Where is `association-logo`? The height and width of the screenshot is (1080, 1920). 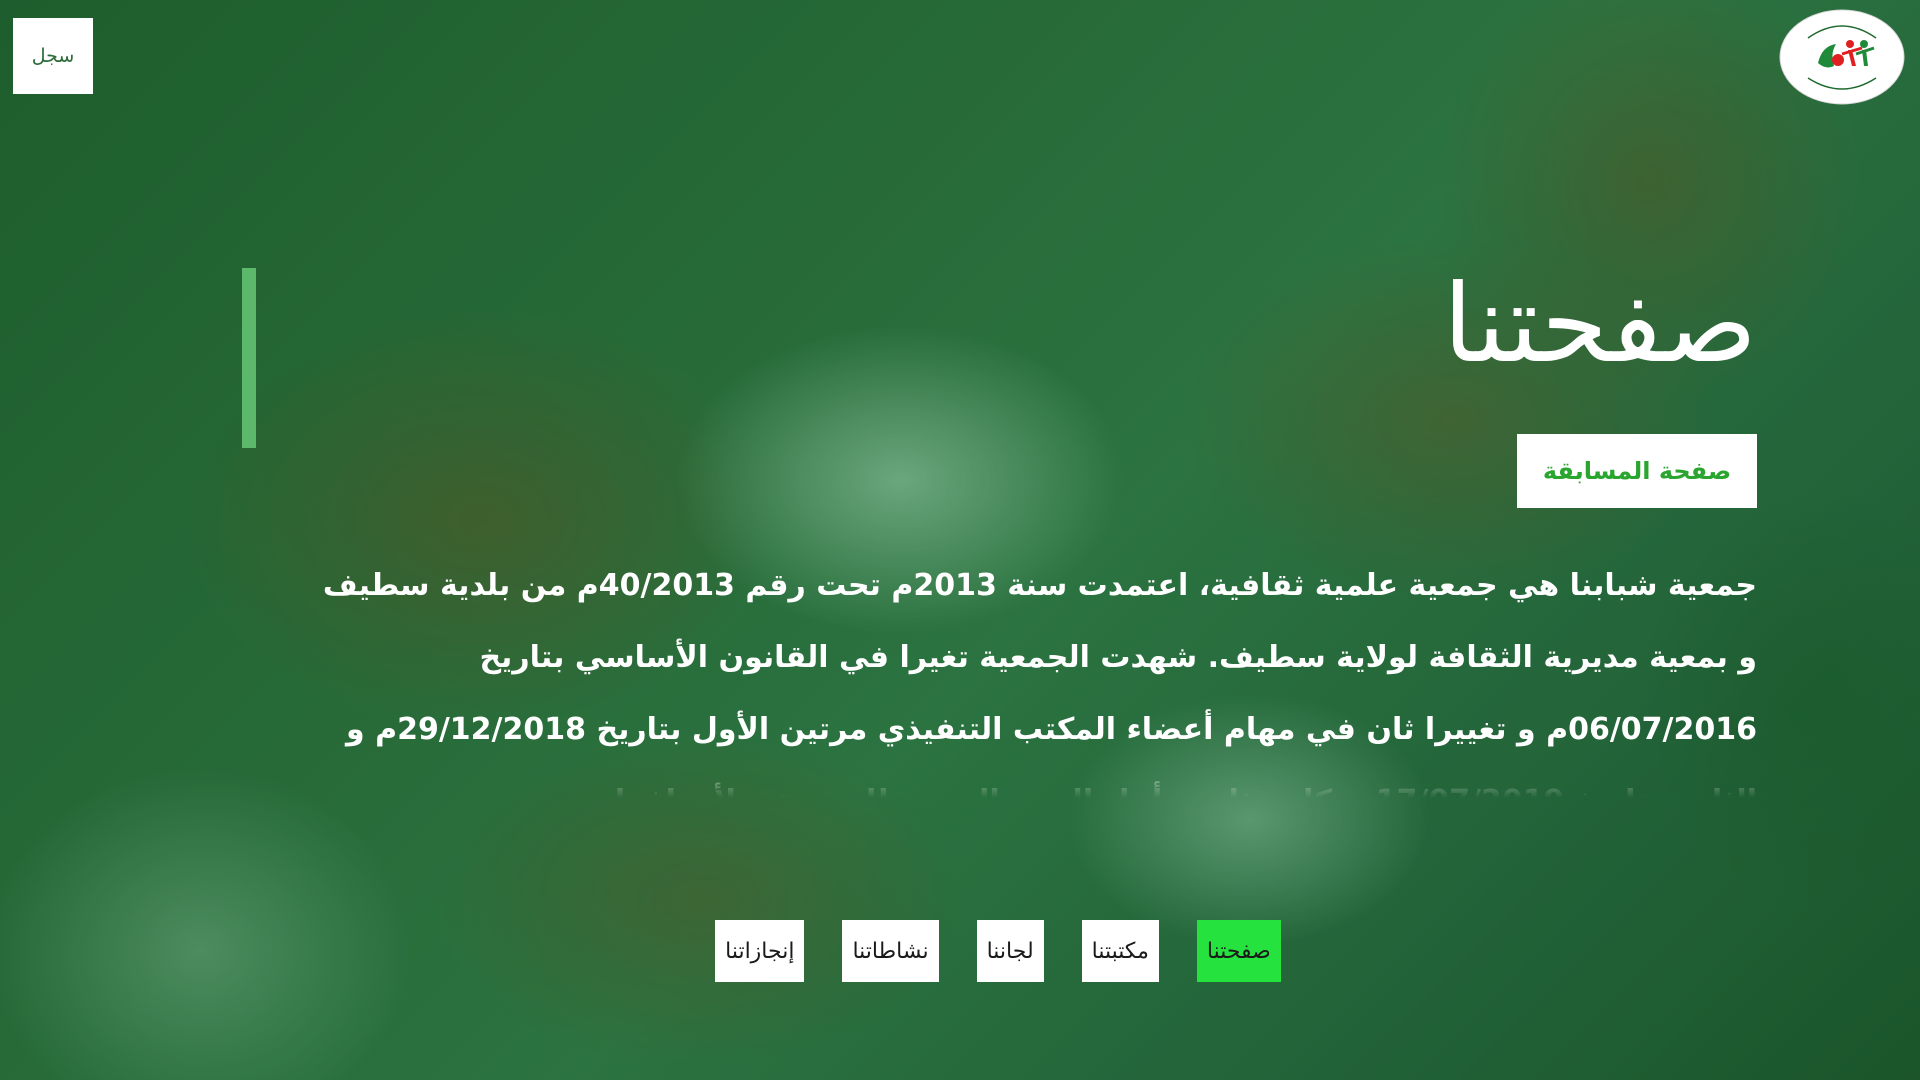
association-logo is located at coordinates (1842, 57).